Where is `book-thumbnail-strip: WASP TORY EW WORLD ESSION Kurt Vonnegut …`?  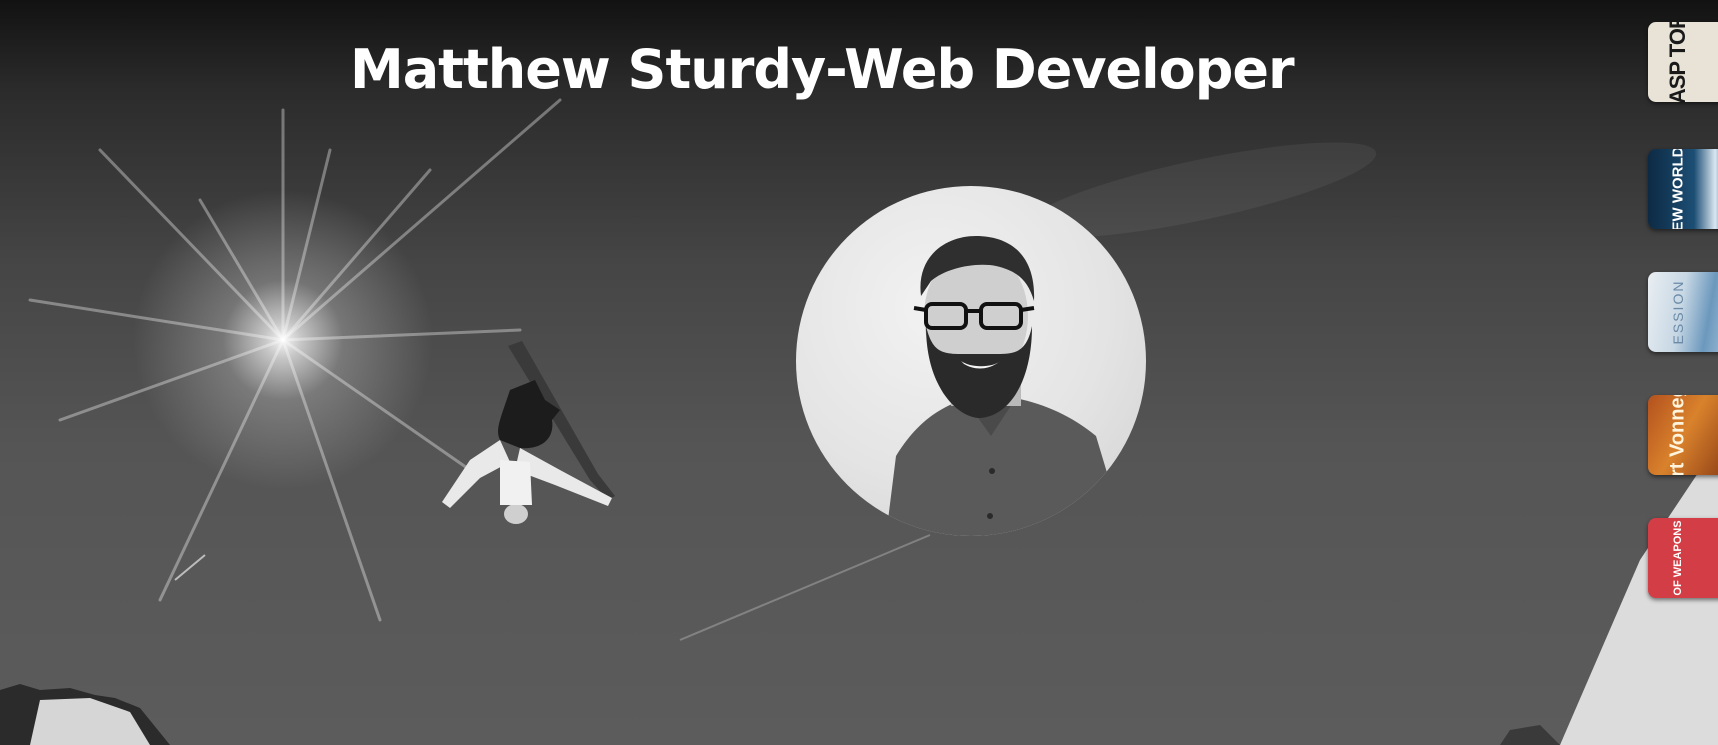
book-thumbnail-strip: WASP TORY EW WORLD ESSION Kurt Vonnegut … is located at coordinates (1683, 318).